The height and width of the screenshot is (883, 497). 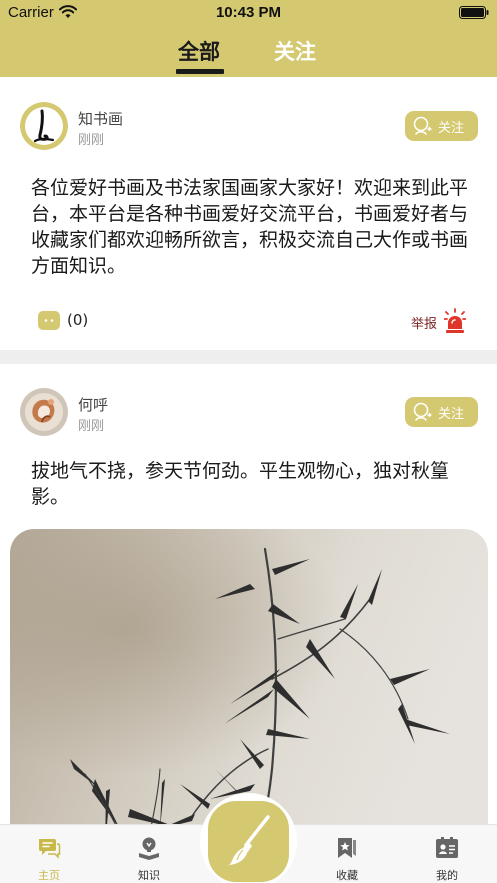 I want to click on feed-tabs: 全部 关注, so click(x=248, y=53).